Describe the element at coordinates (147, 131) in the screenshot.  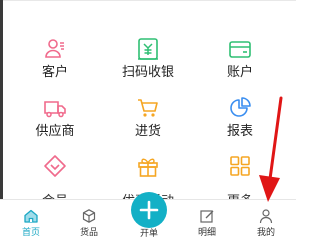
I see `tile-purchase-label: 进货` at that location.